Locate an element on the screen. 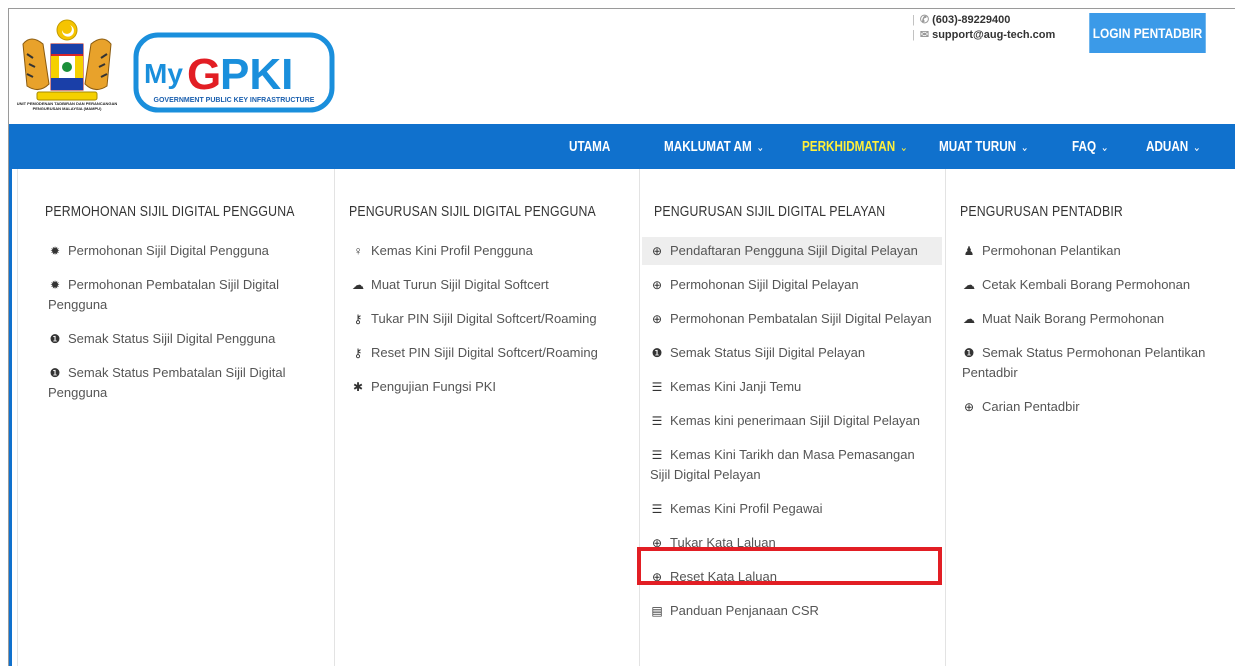 This screenshot has height=666, width=1235. menu-item-kemas-kini-profil-pegawai: ☰ Kemas Kini Profil Pegawai is located at coordinates (792, 509).